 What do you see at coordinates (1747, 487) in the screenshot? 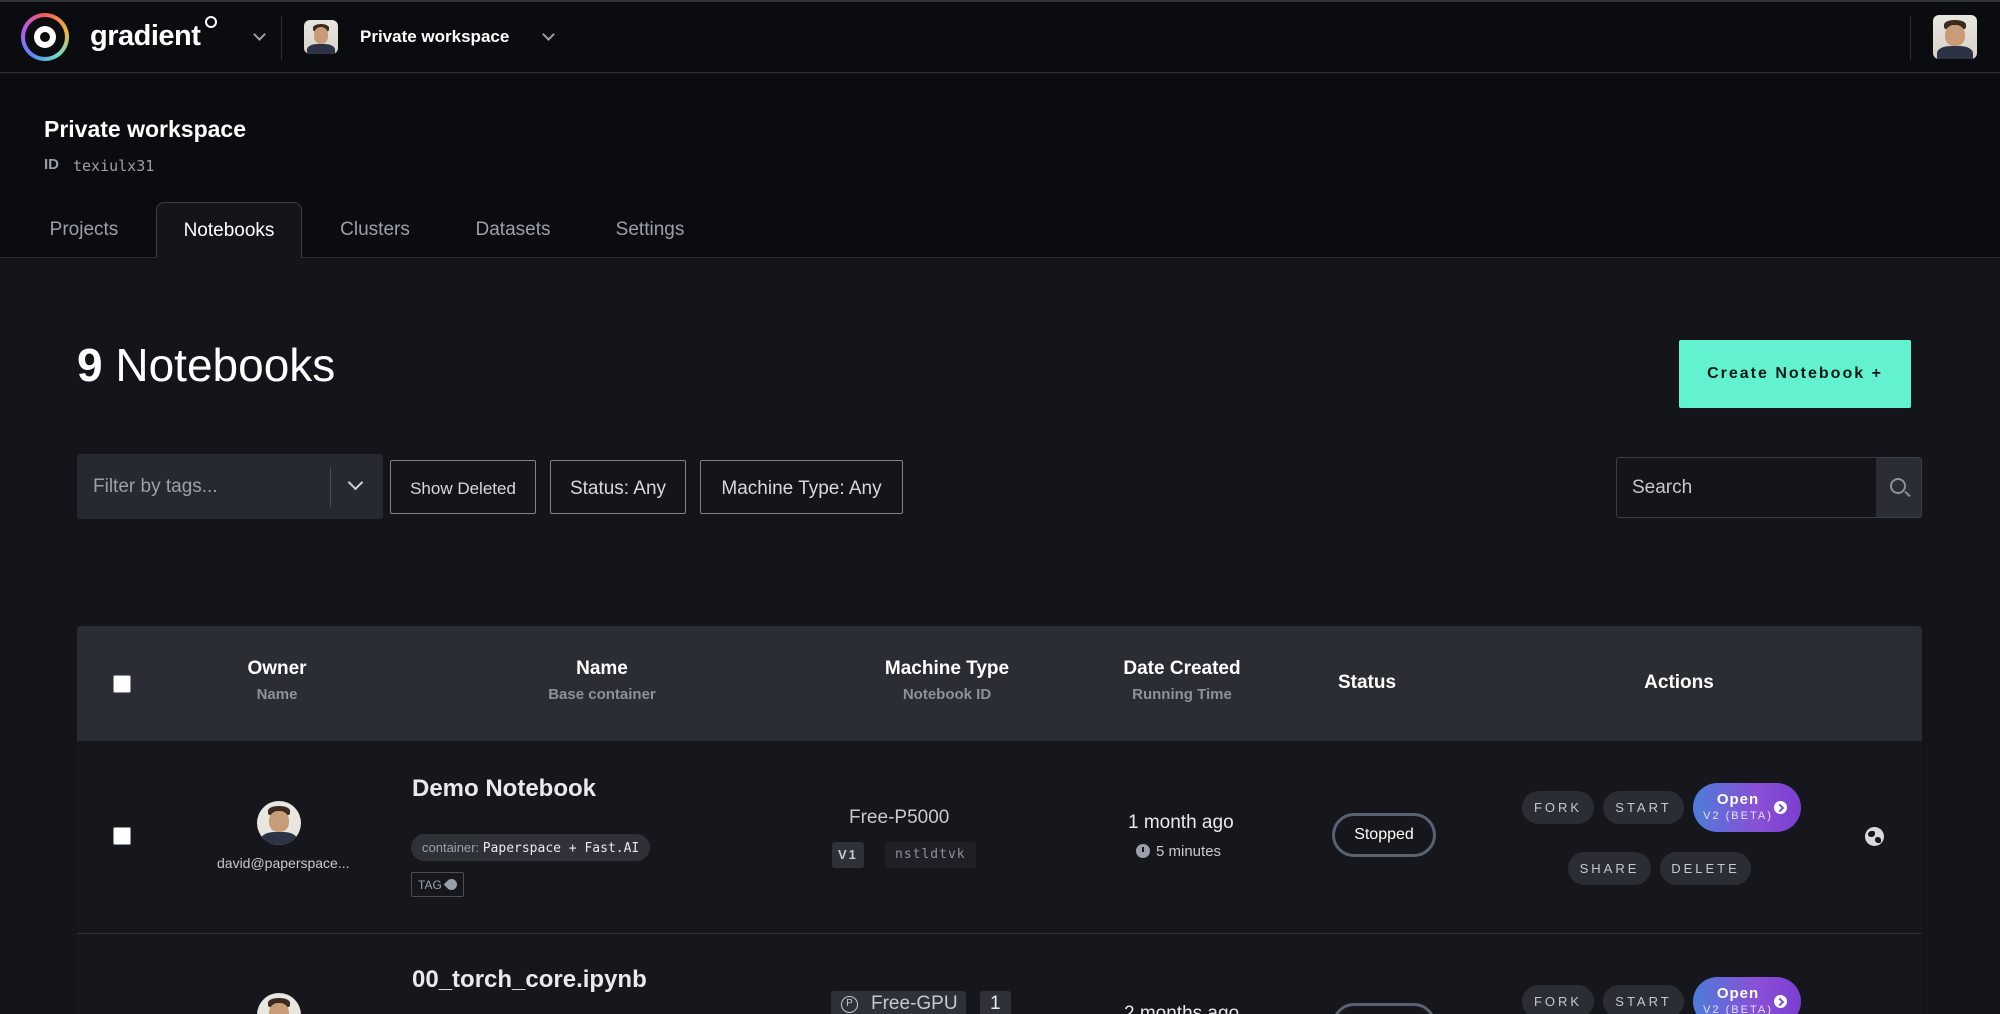
I see `search-input` at bounding box center [1747, 487].